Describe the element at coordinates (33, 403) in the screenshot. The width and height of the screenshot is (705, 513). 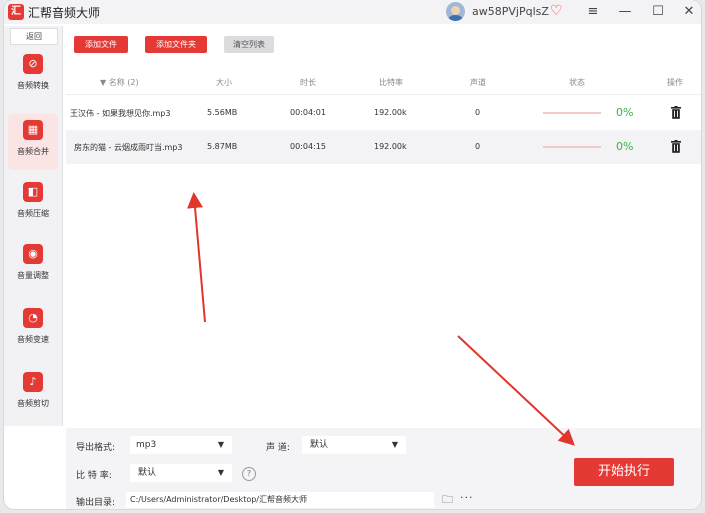
I see `sidebar-item-label: 音频剪切` at that location.